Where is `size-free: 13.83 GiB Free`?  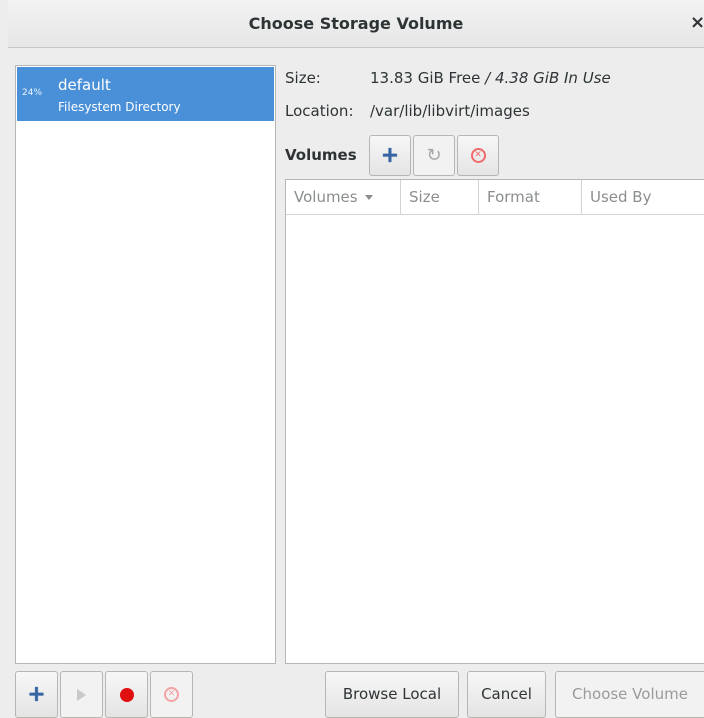
size-free: 13.83 GiB Free is located at coordinates (425, 78).